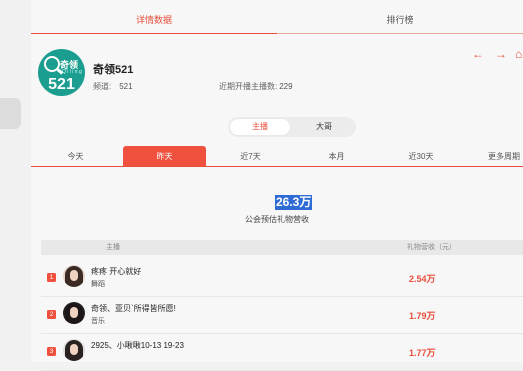  I want to click on gift-revenue: 1.77万, so click(422, 353).